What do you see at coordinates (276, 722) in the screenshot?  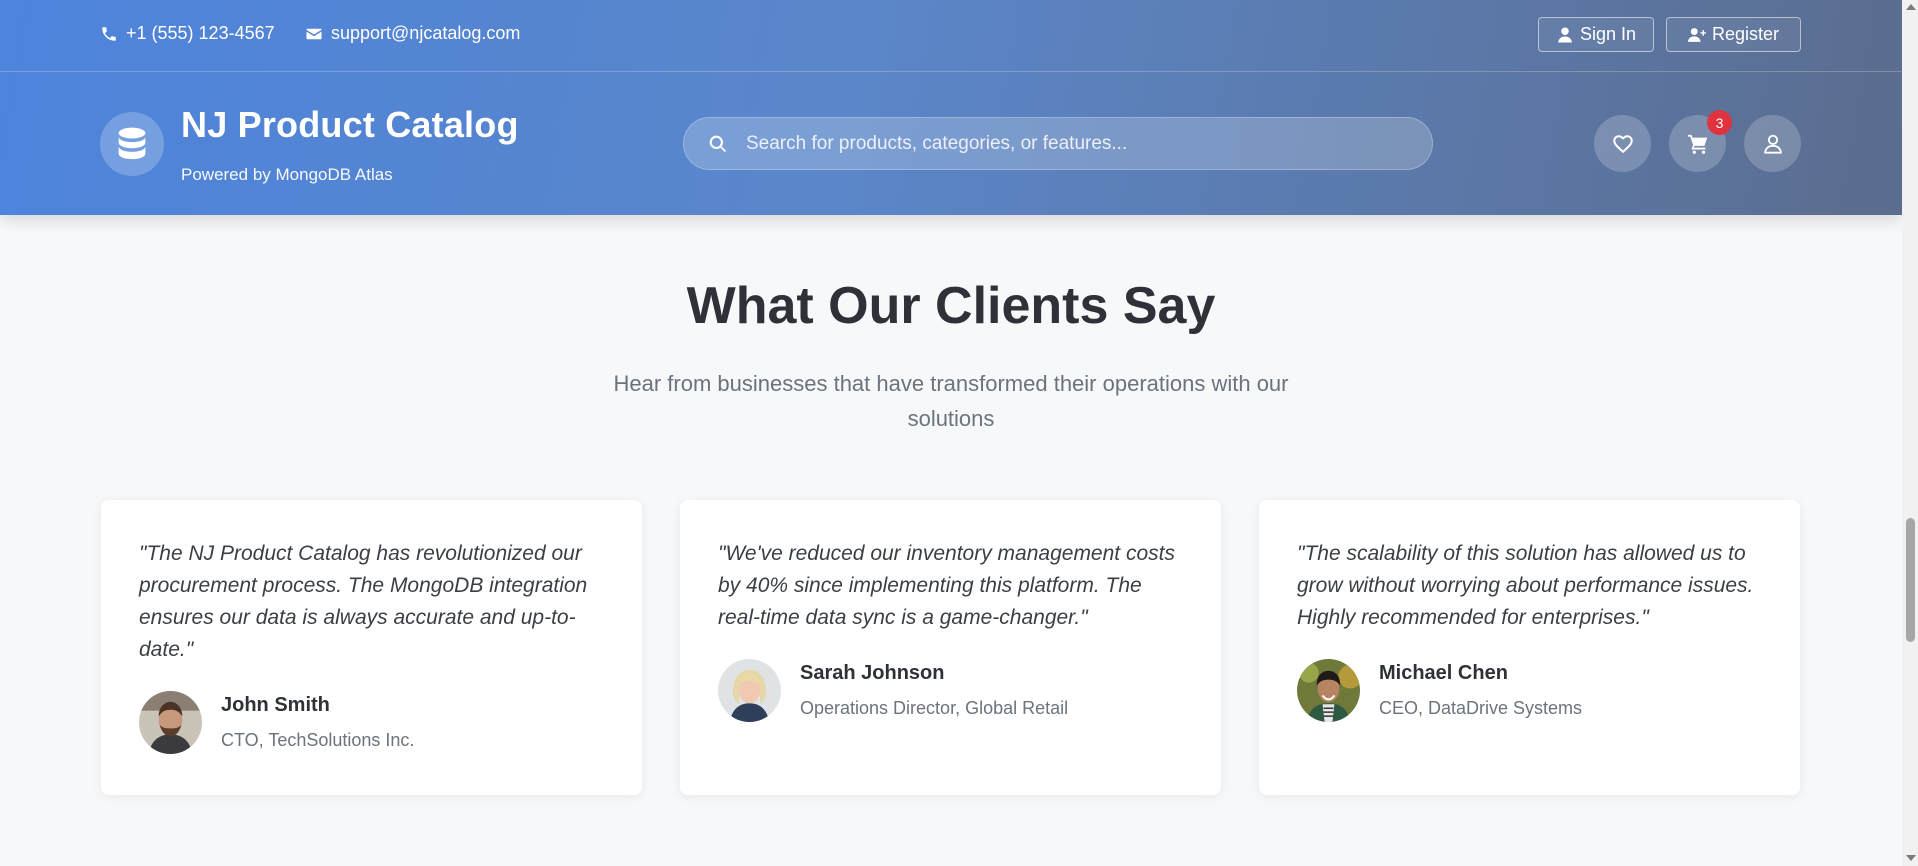 I see `testimonial-author: John Smith CTO, TechSolutions Inc.` at bounding box center [276, 722].